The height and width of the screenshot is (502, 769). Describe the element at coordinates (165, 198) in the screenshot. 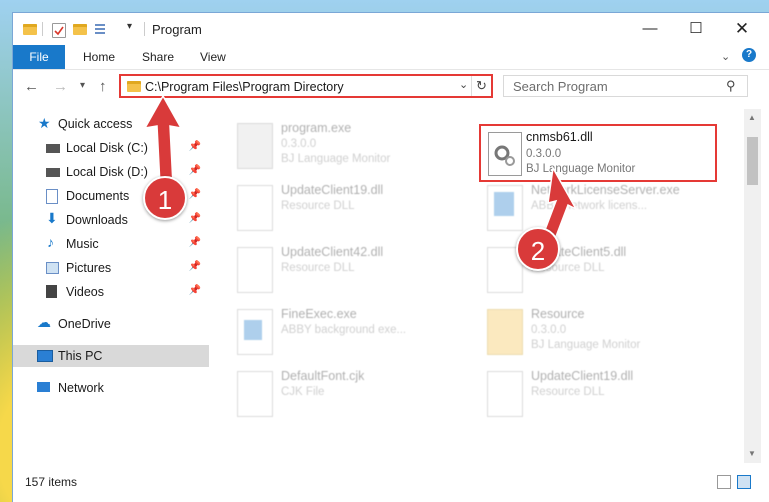

I see `callout-badge-1: 1` at that location.